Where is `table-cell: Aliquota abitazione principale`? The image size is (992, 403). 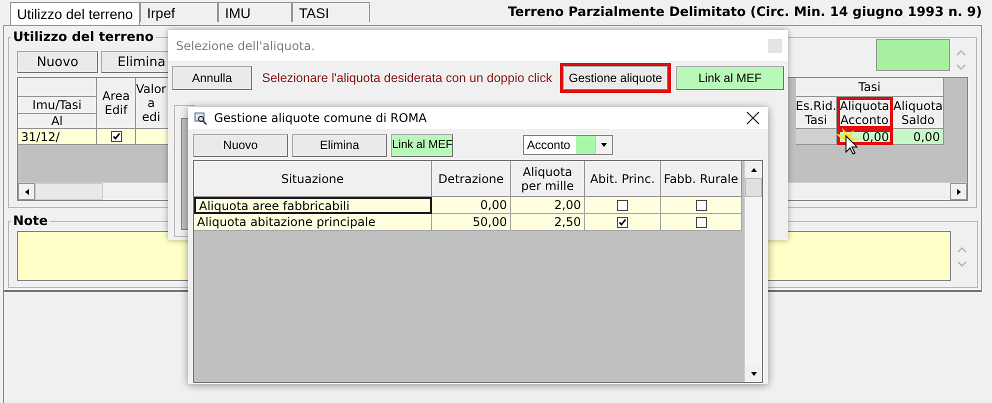
table-cell: Aliquota abitazione principale is located at coordinates (313, 222).